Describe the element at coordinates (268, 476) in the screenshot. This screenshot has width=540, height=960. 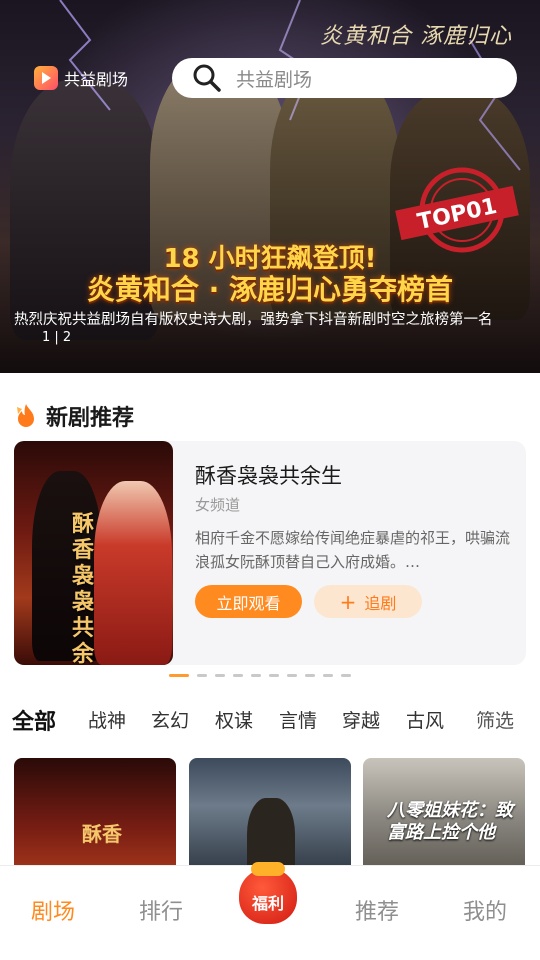
I see `drama-title: 酥香袅袅共余生` at that location.